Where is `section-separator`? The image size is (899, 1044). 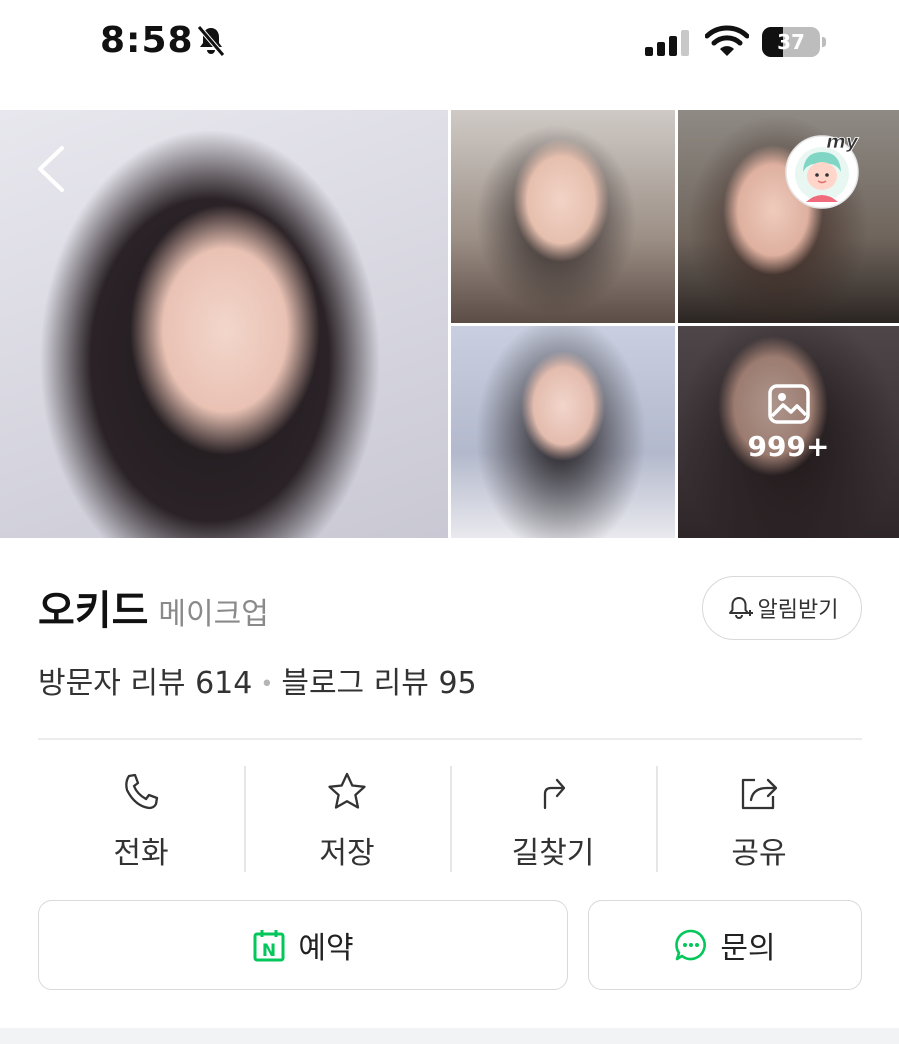 section-separator is located at coordinates (449, 1036).